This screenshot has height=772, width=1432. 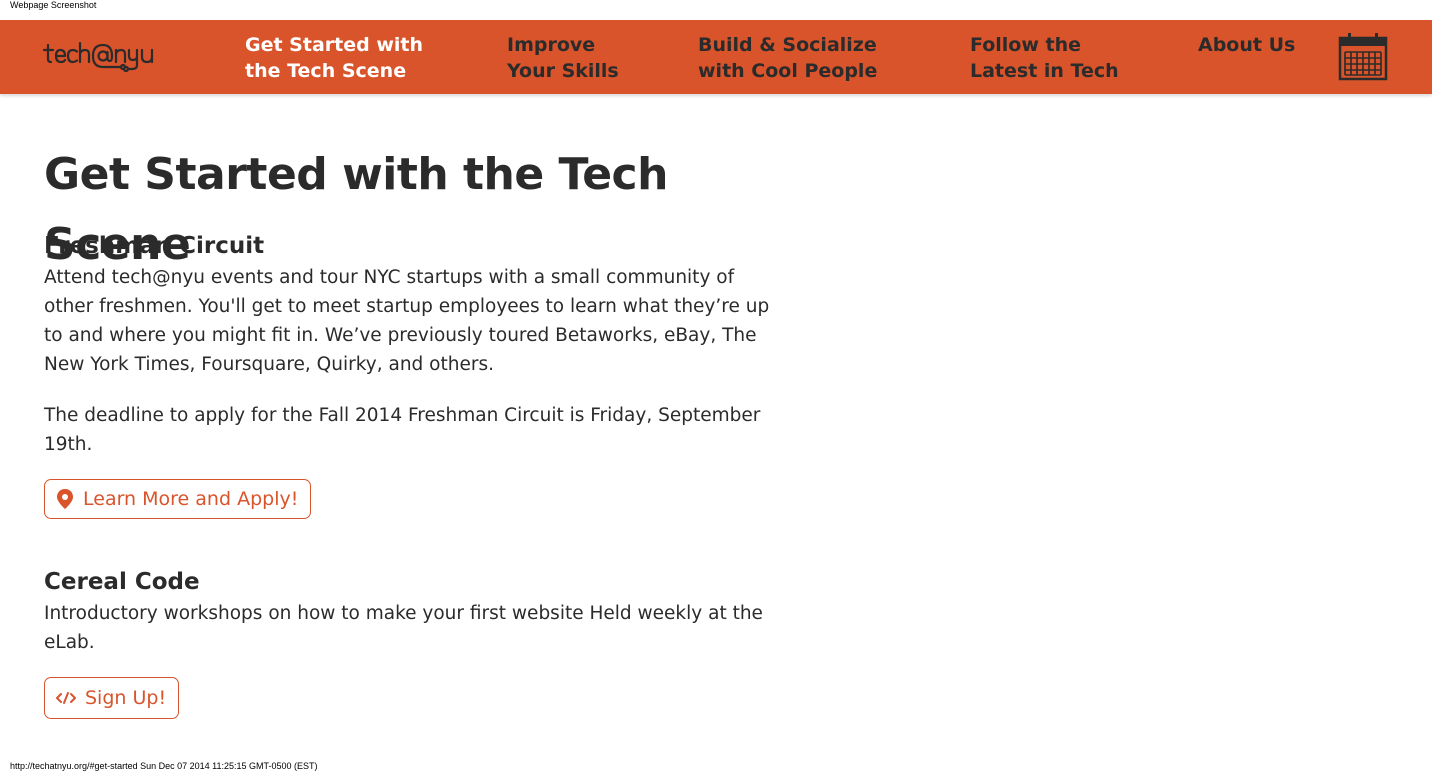 I want to click on nav-improve-skills: Improve Your Skills, so click(x=563, y=58).